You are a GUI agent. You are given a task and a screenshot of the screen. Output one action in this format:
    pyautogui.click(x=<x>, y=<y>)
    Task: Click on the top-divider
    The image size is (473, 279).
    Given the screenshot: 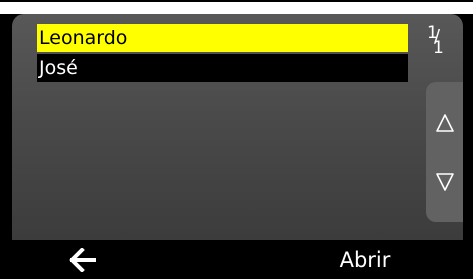 What is the action you would take?
    pyautogui.click(x=236, y=1)
    